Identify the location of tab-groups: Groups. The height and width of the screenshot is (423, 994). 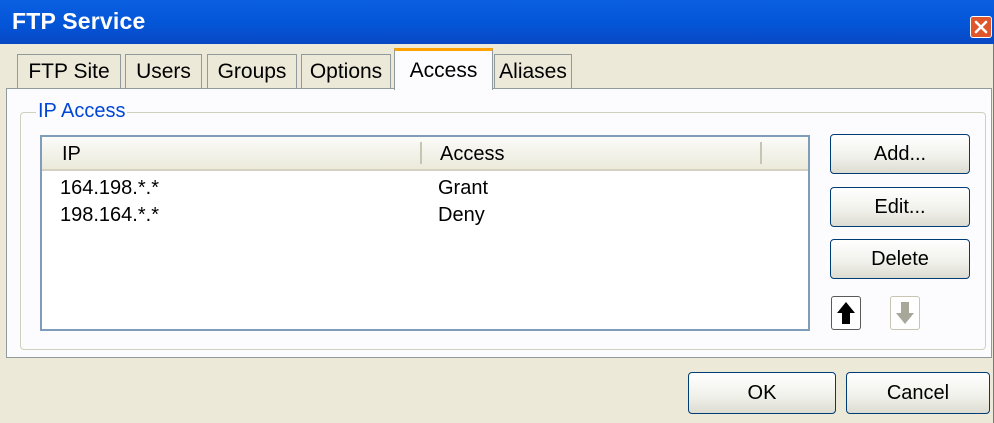
(252, 71).